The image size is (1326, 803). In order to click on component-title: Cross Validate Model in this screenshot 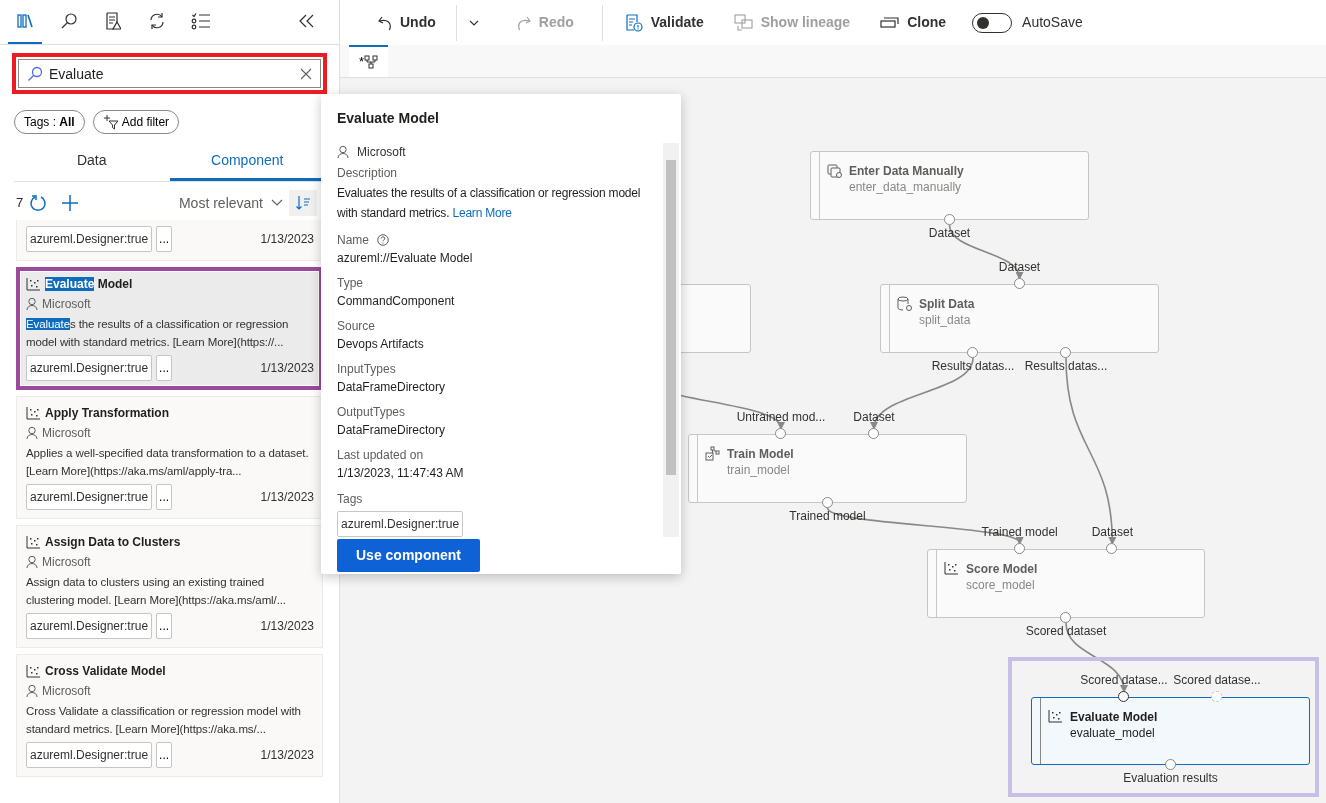, I will do `click(105, 671)`.